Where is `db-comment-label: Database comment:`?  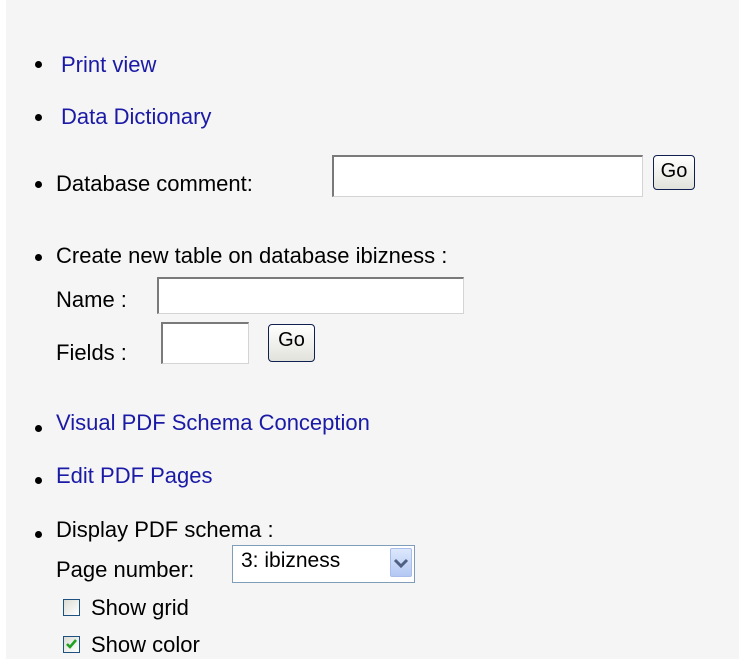
db-comment-label: Database comment: is located at coordinates (154, 183).